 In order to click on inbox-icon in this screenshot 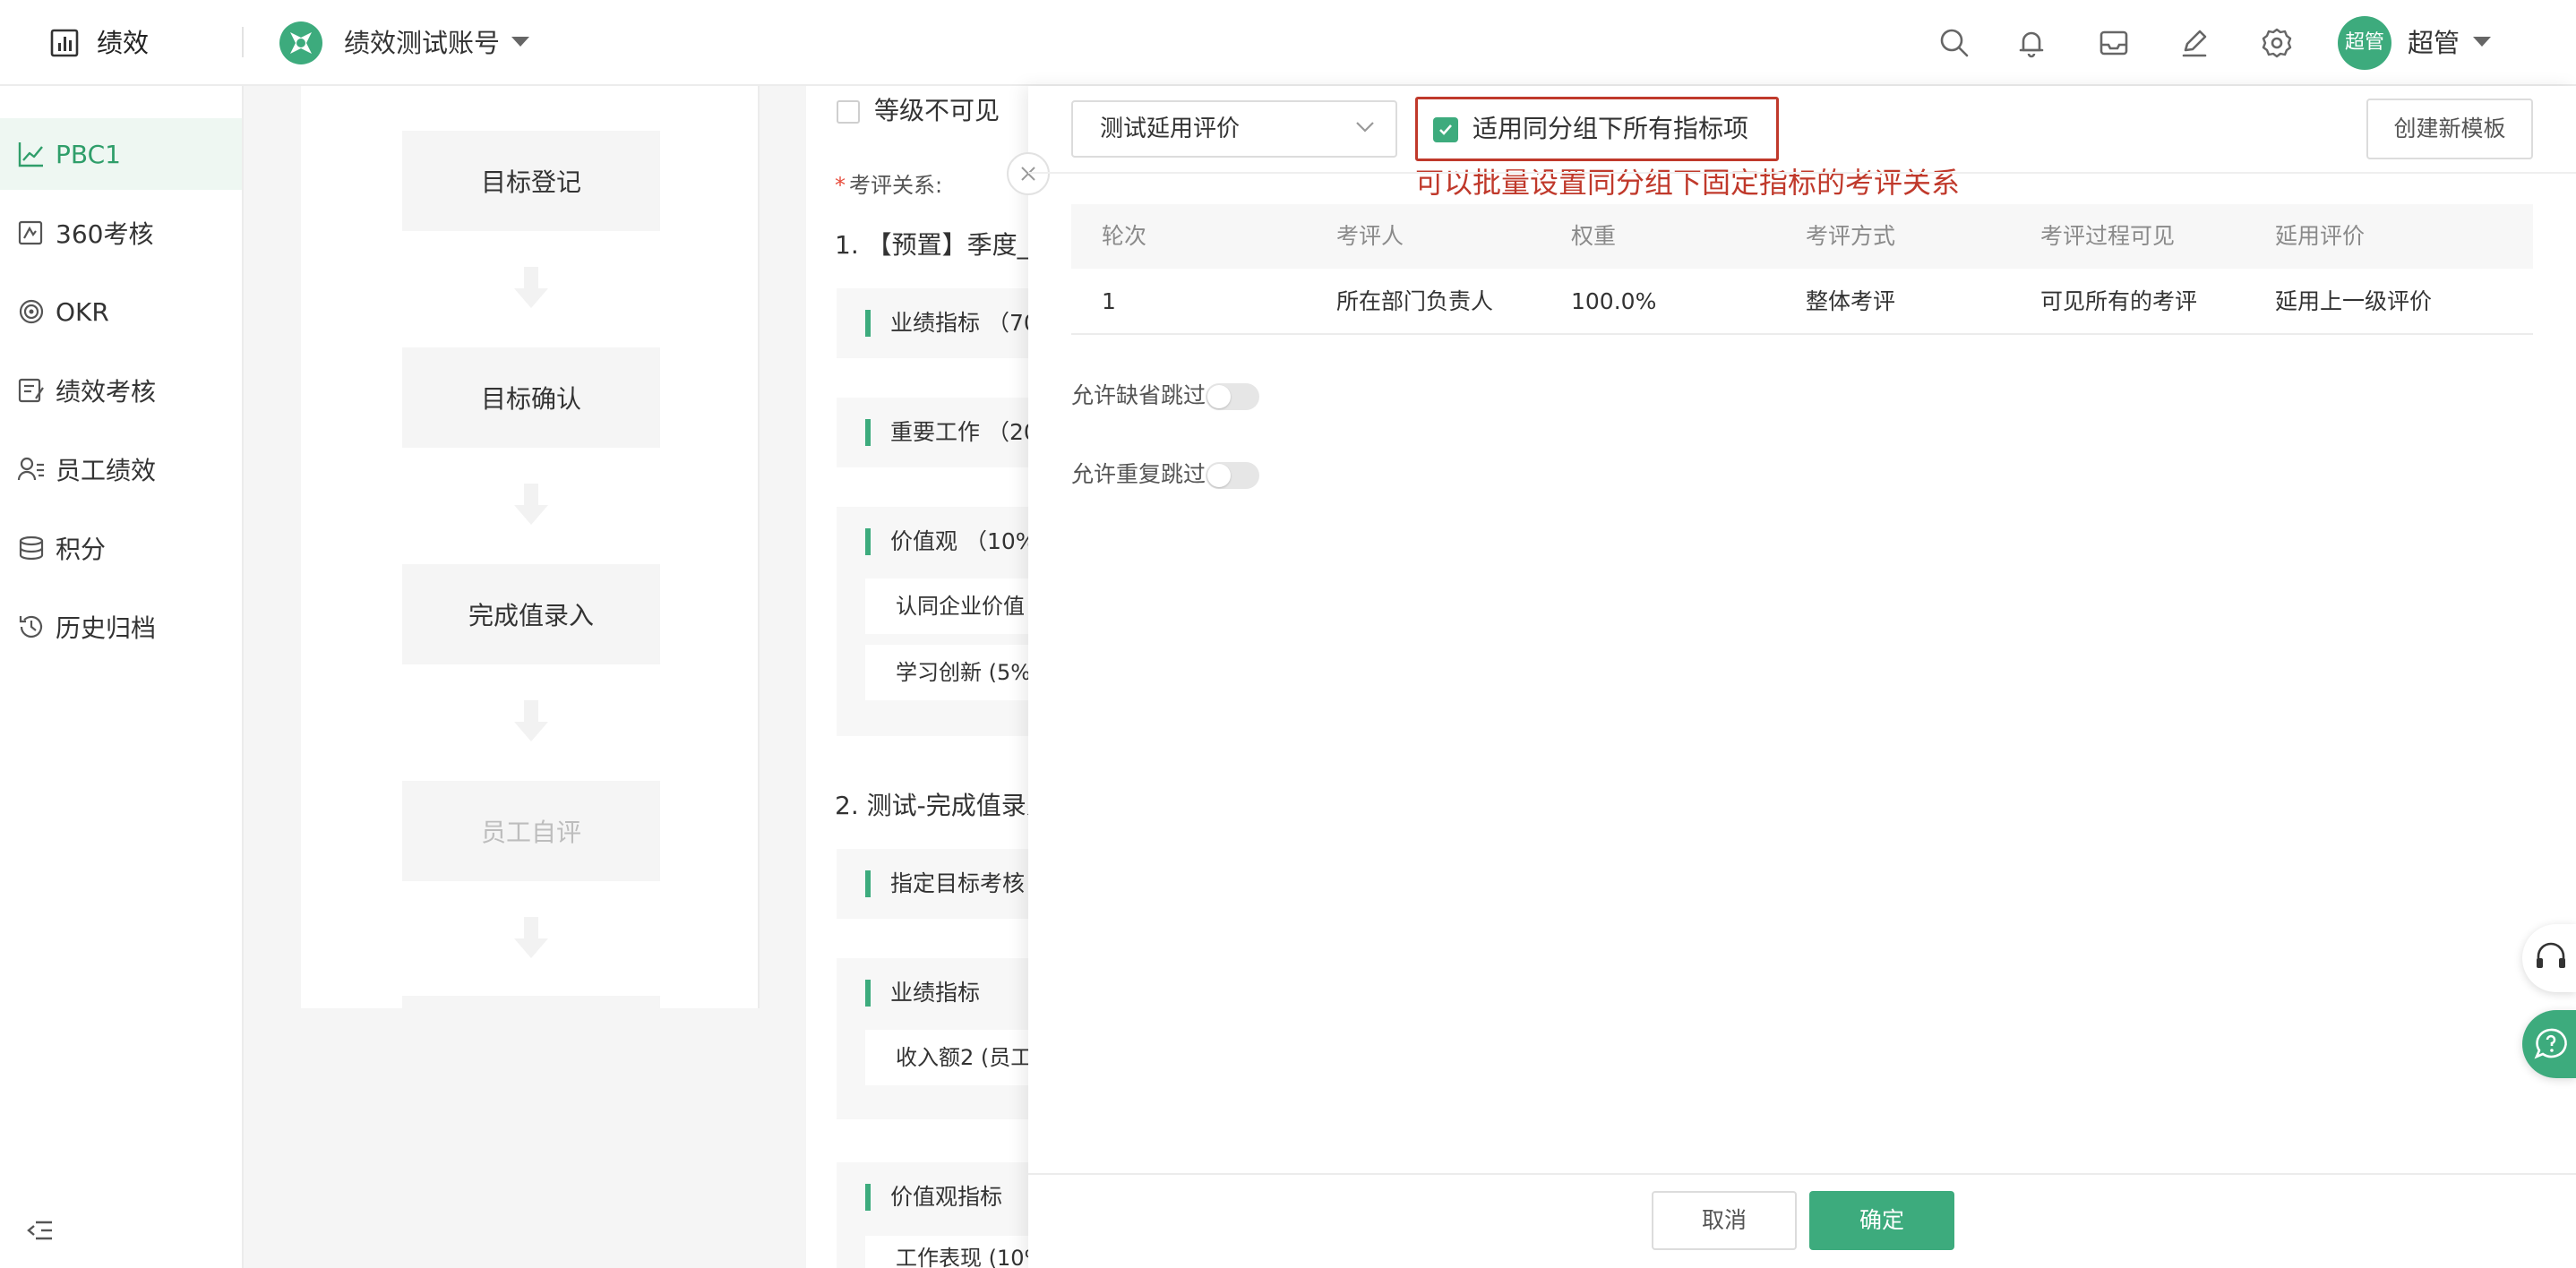, I will do `click(2114, 43)`.